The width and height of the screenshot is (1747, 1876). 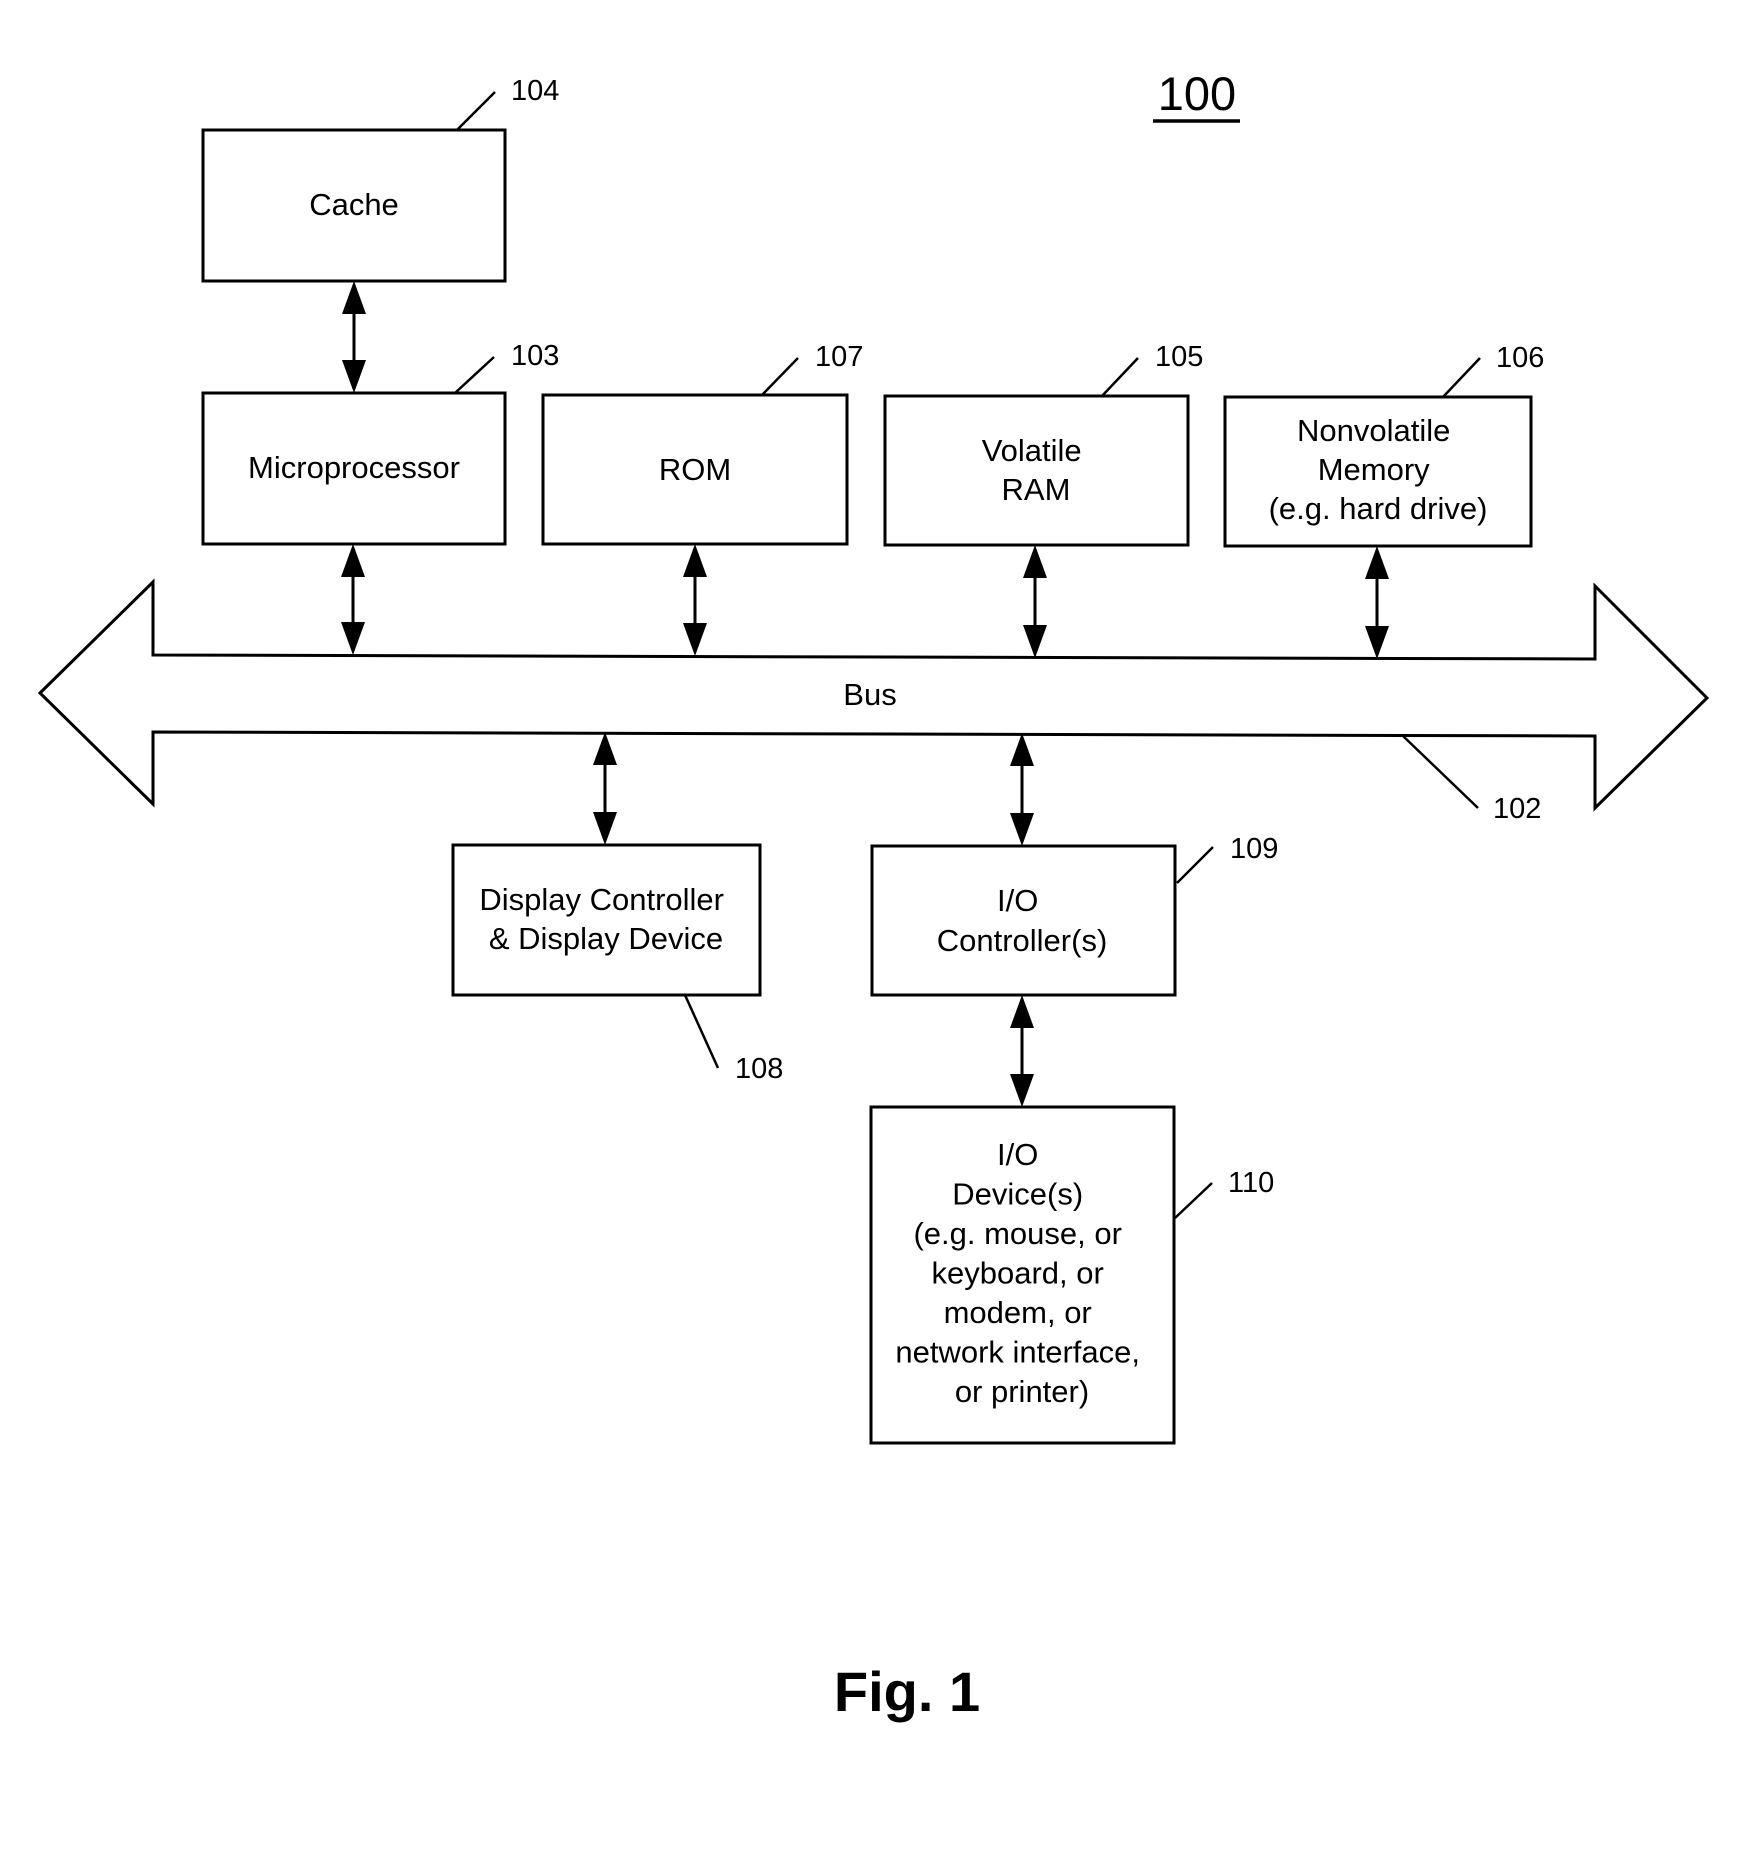 What do you see at coordinates (1017, 1154) in the screenshot?
I see `io-devices-label-line: I/O` at bounding box center [1017, 1154].